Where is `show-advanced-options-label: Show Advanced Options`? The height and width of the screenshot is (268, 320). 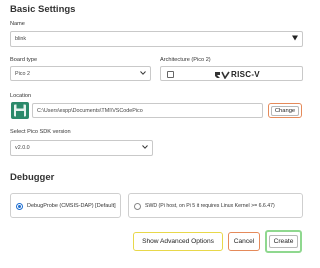
show-advanced-options-label: Show Advanced Options is located at coordinates (178, 241).